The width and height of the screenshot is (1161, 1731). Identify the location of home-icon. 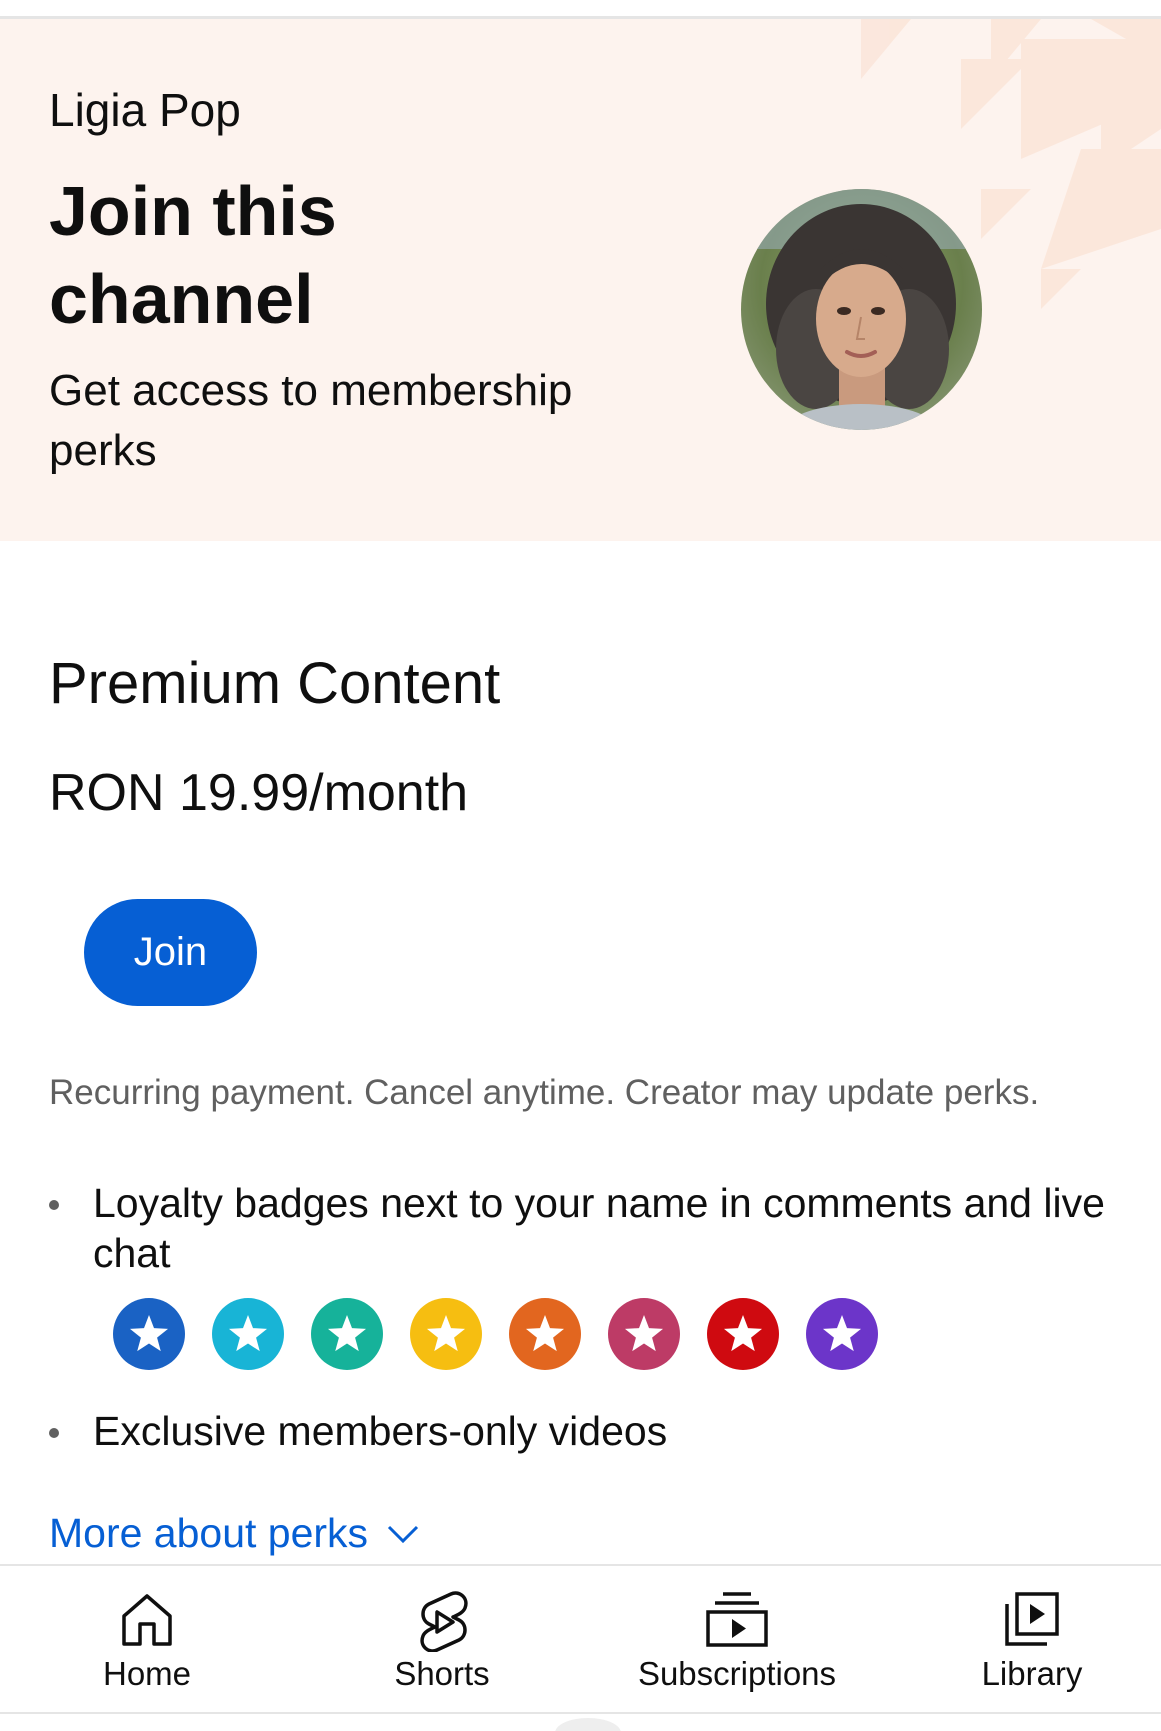
(147, 1620).